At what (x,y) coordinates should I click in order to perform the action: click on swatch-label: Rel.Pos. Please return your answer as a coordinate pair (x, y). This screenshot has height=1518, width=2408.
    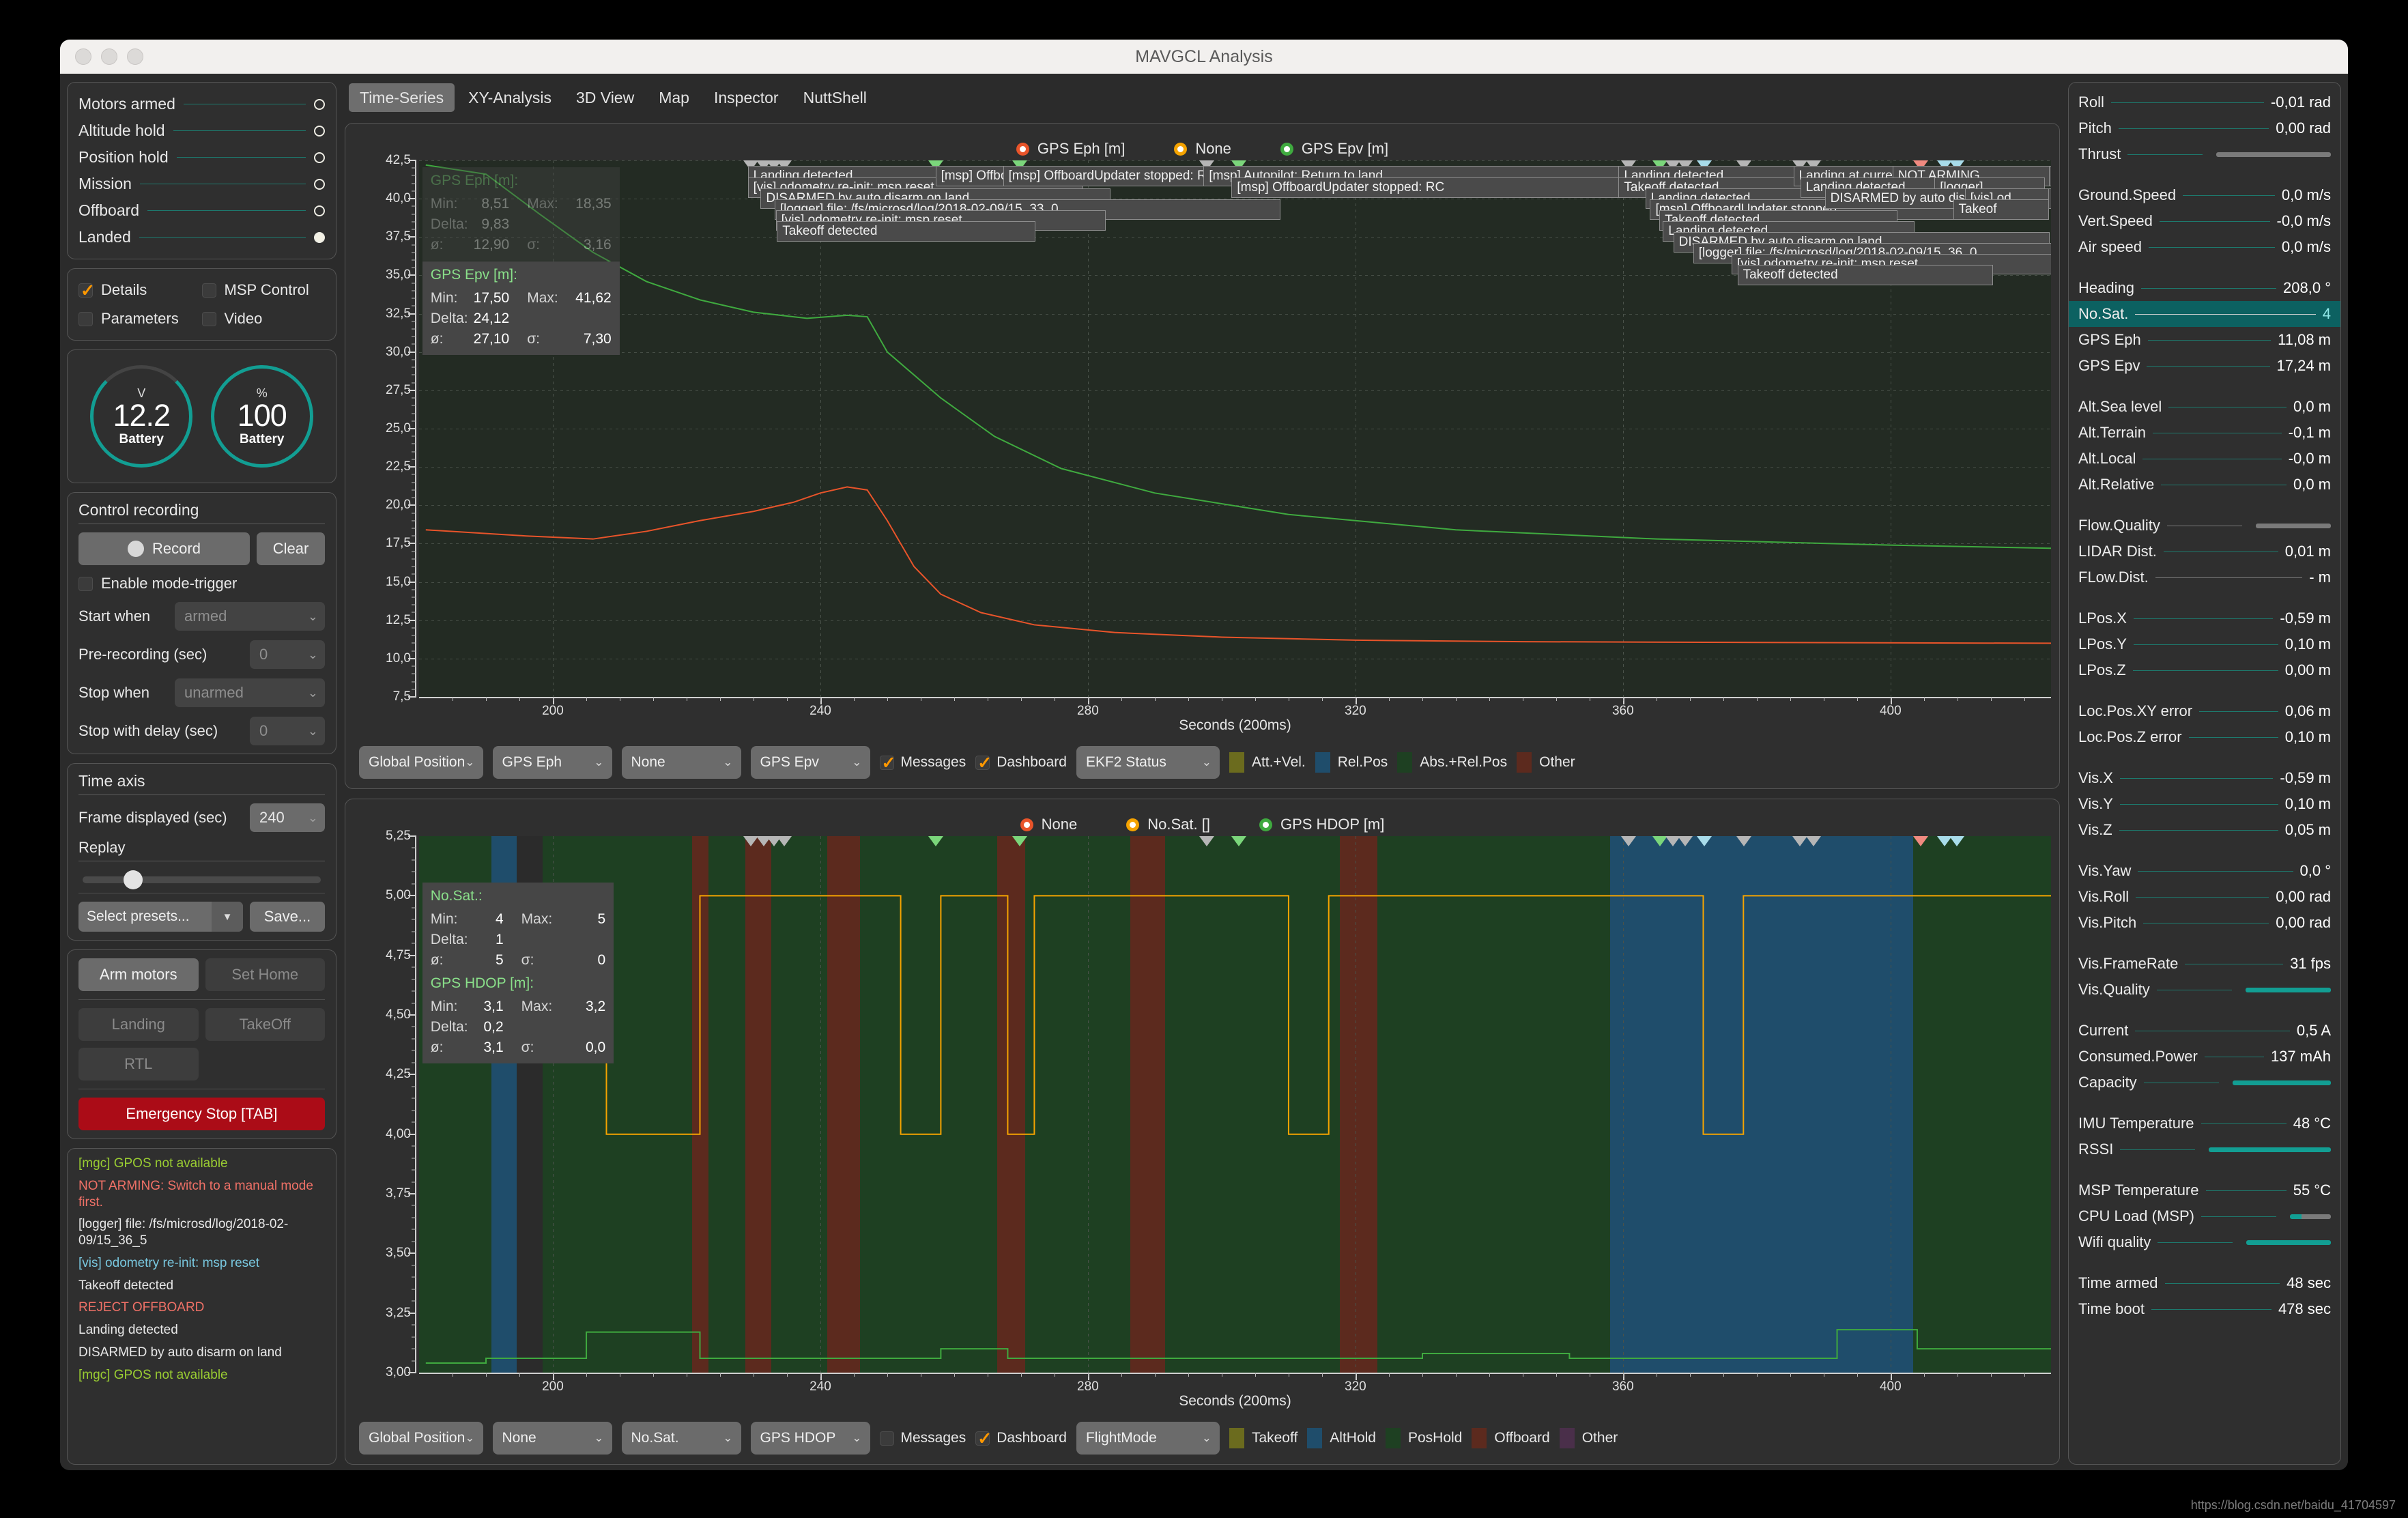
    Looking at the image, I should click on (1362, 762).